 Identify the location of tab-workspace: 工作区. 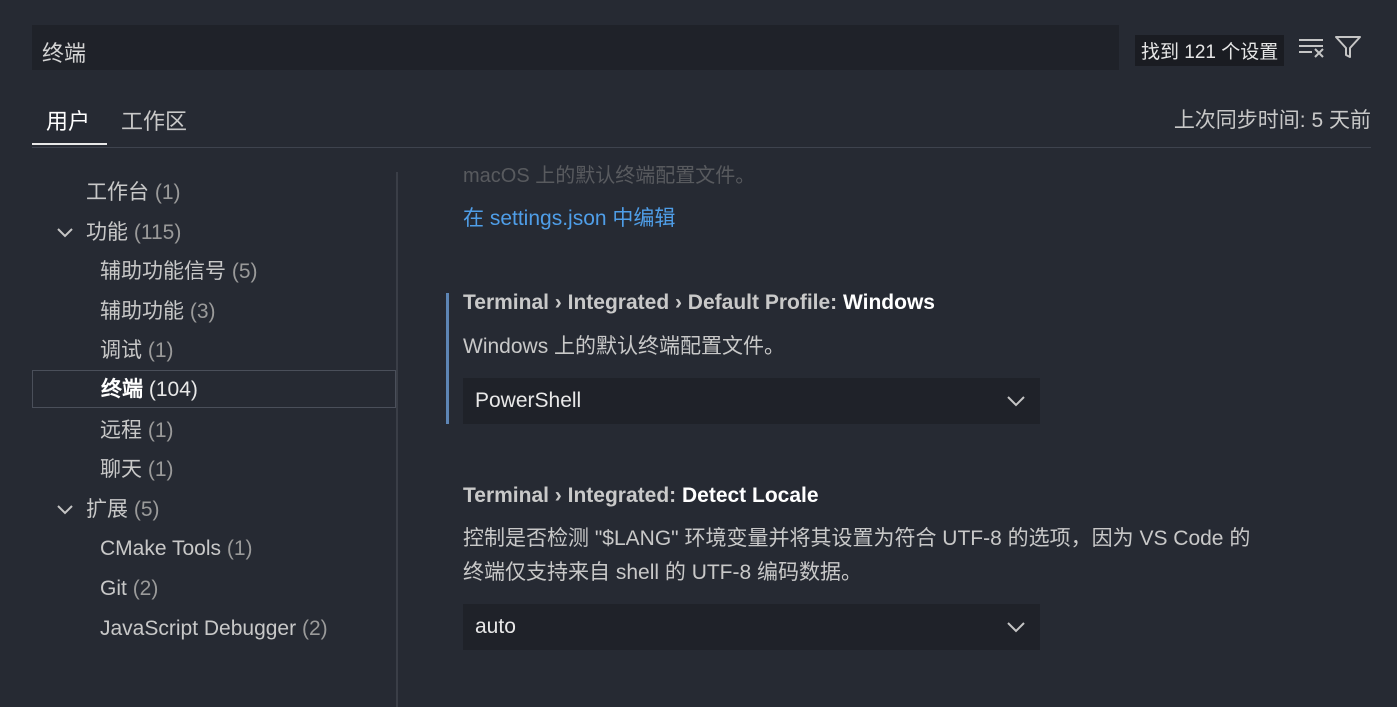
(154, 120).